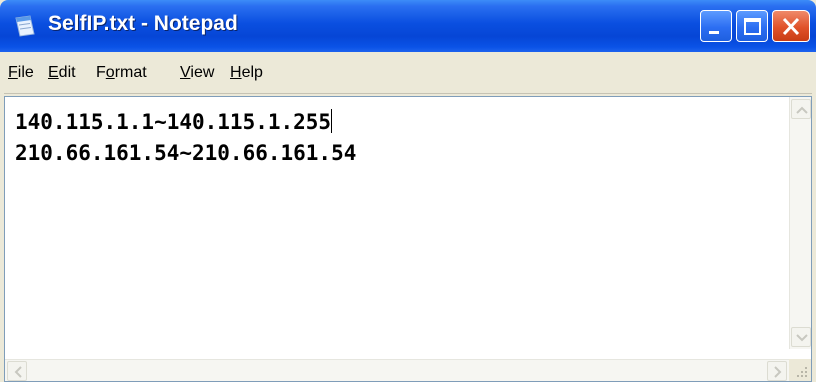 Image resolution: width=816 pixels, height=385 pixels. I want to click on arrow-left-icon, so click(18, 372).